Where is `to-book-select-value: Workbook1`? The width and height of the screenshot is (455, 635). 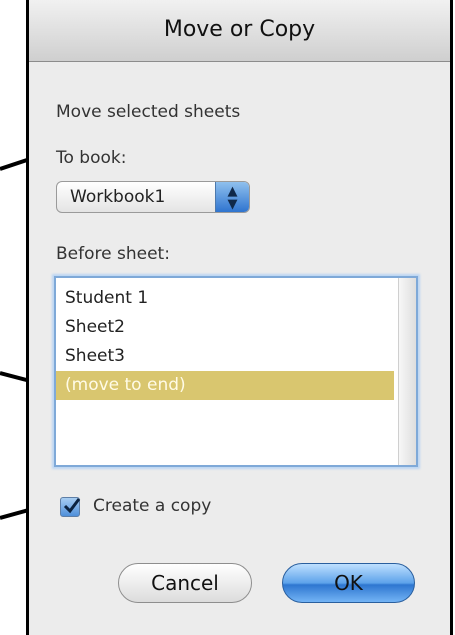
to-book-select-value: Workbook1 is located at coordinates (118, 197).